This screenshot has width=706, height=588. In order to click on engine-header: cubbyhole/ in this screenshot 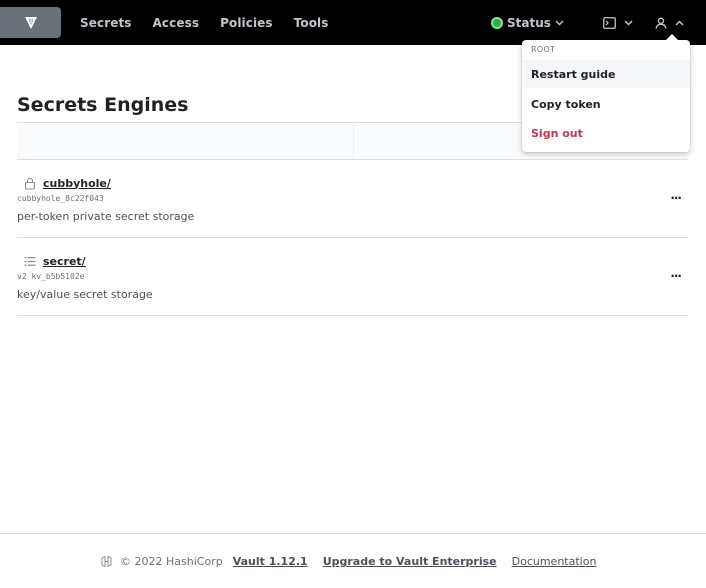, I will do `click(66, 183)`.